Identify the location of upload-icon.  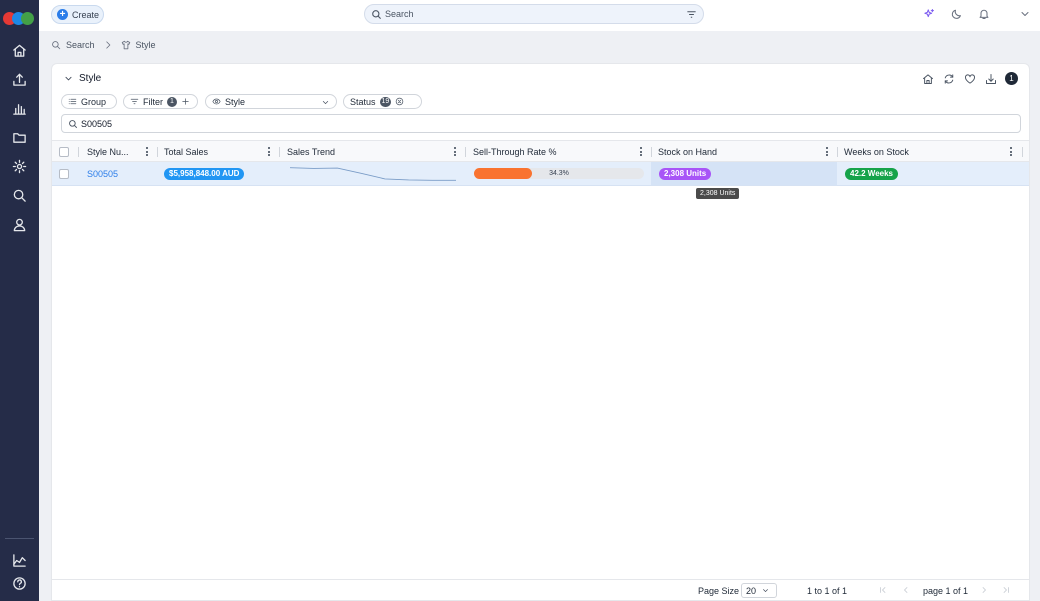
(19, 79).